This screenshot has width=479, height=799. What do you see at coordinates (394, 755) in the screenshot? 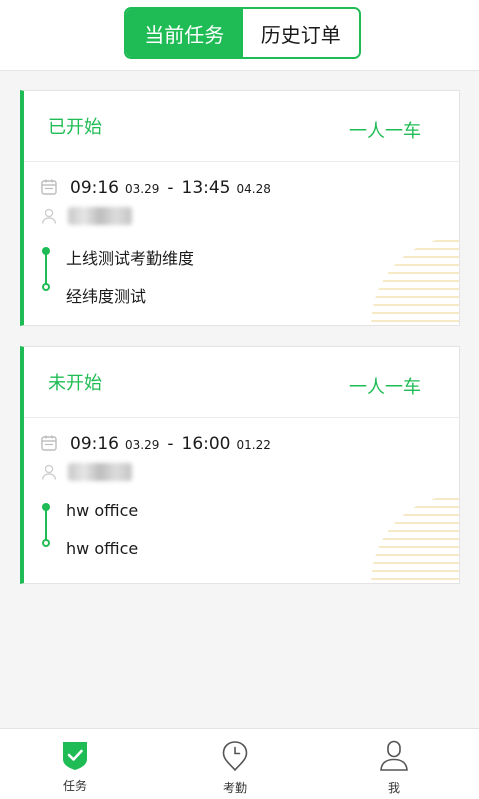
I see `person-icon` at bounding box center [394, 755].